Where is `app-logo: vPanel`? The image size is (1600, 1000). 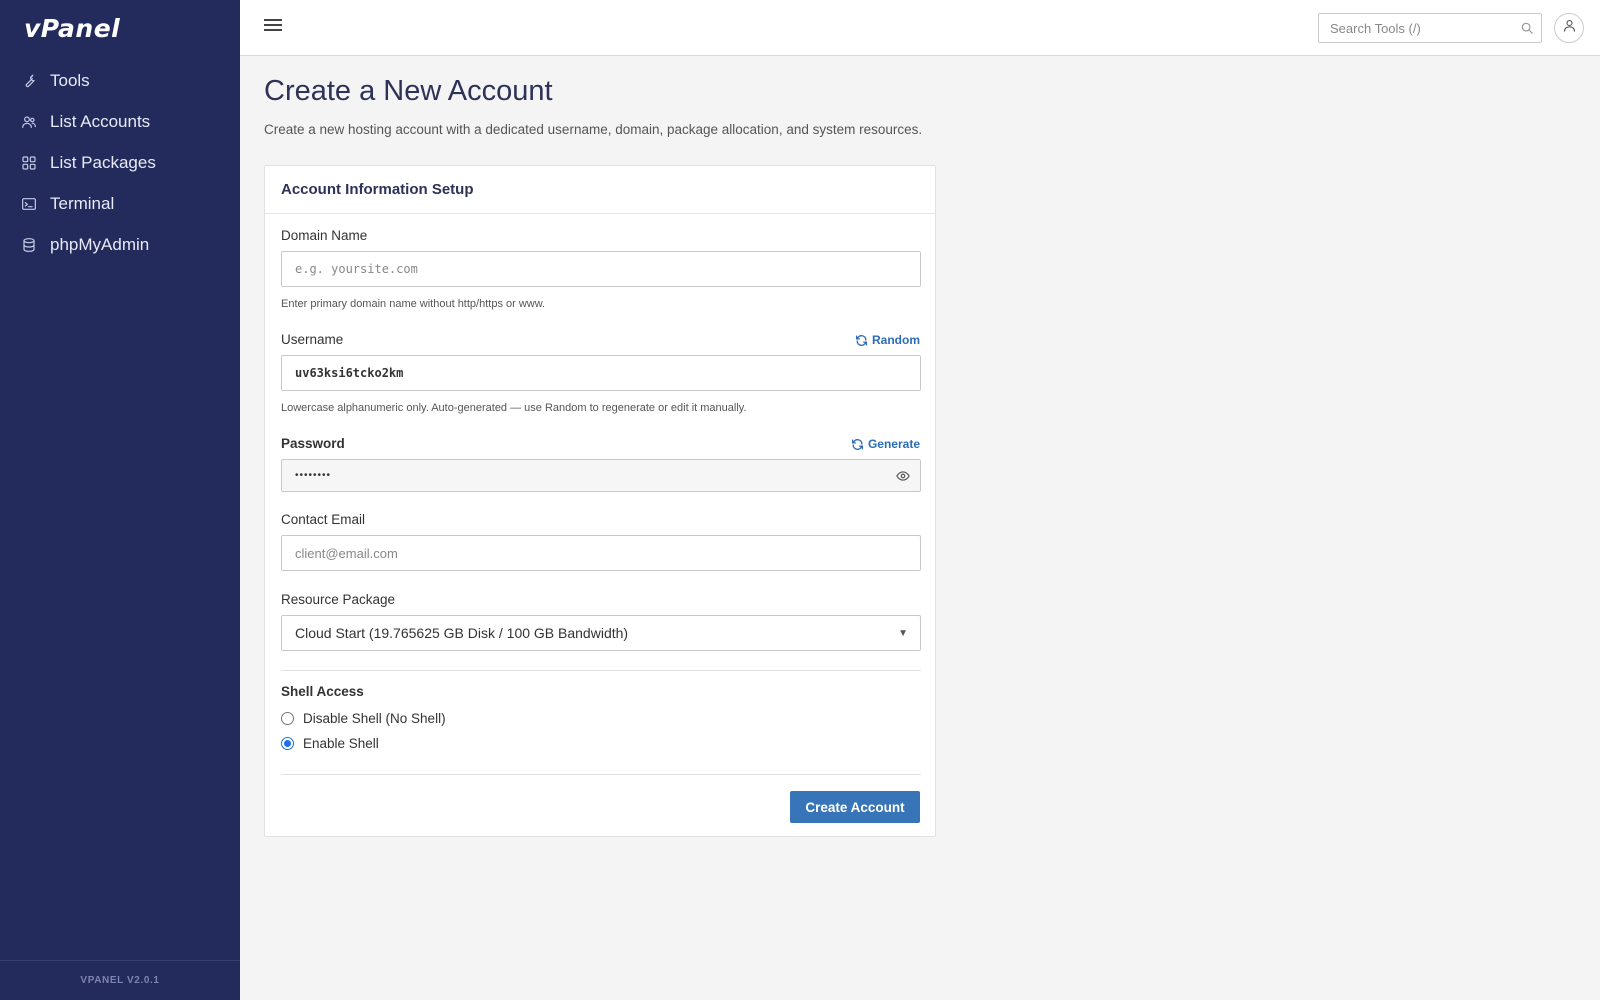
app-logo: vPanel is located at coordinates (72, 28).